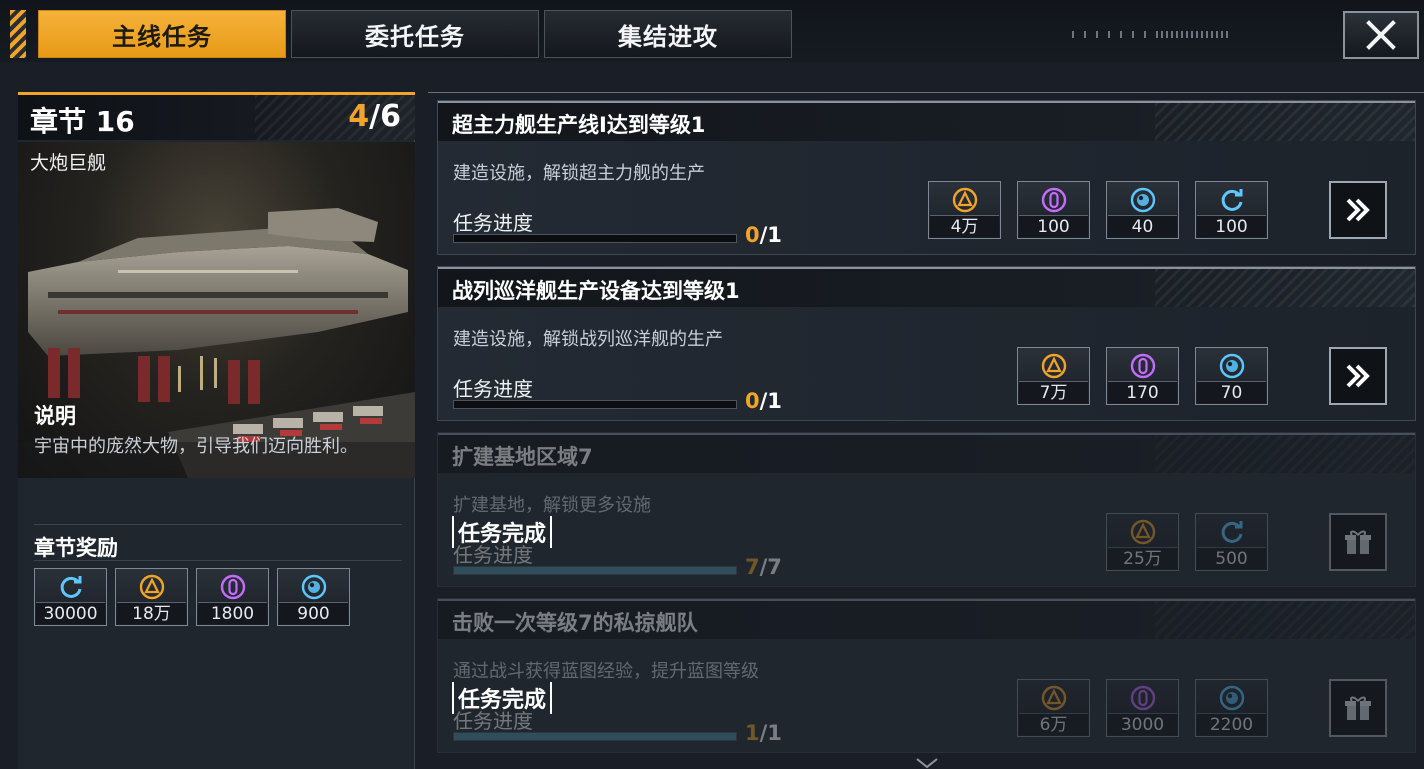 This screenshot has width=1424, height=769. I want to click on reward-item: 18万, so click(151, 597).